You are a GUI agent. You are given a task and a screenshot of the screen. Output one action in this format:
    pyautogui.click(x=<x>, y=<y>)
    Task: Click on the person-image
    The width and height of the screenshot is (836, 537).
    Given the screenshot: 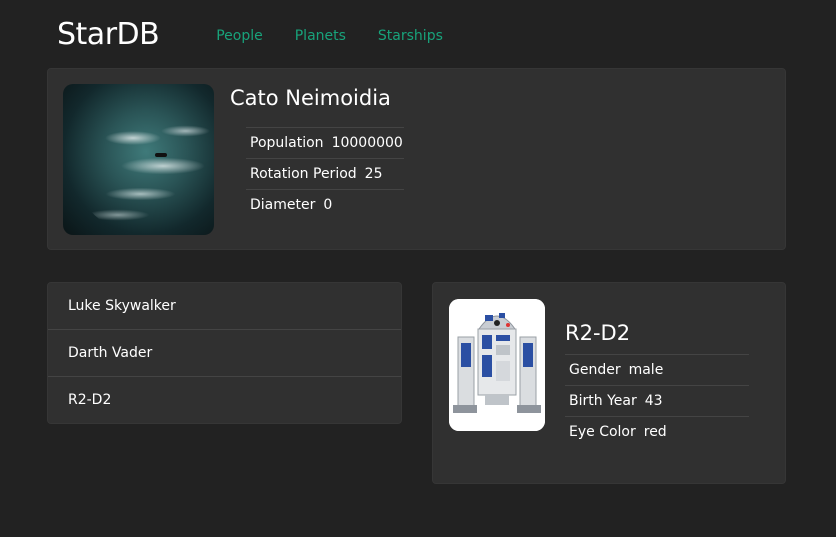 What is the action you would take?
    pyautogui.click(x=497, y=365)
    